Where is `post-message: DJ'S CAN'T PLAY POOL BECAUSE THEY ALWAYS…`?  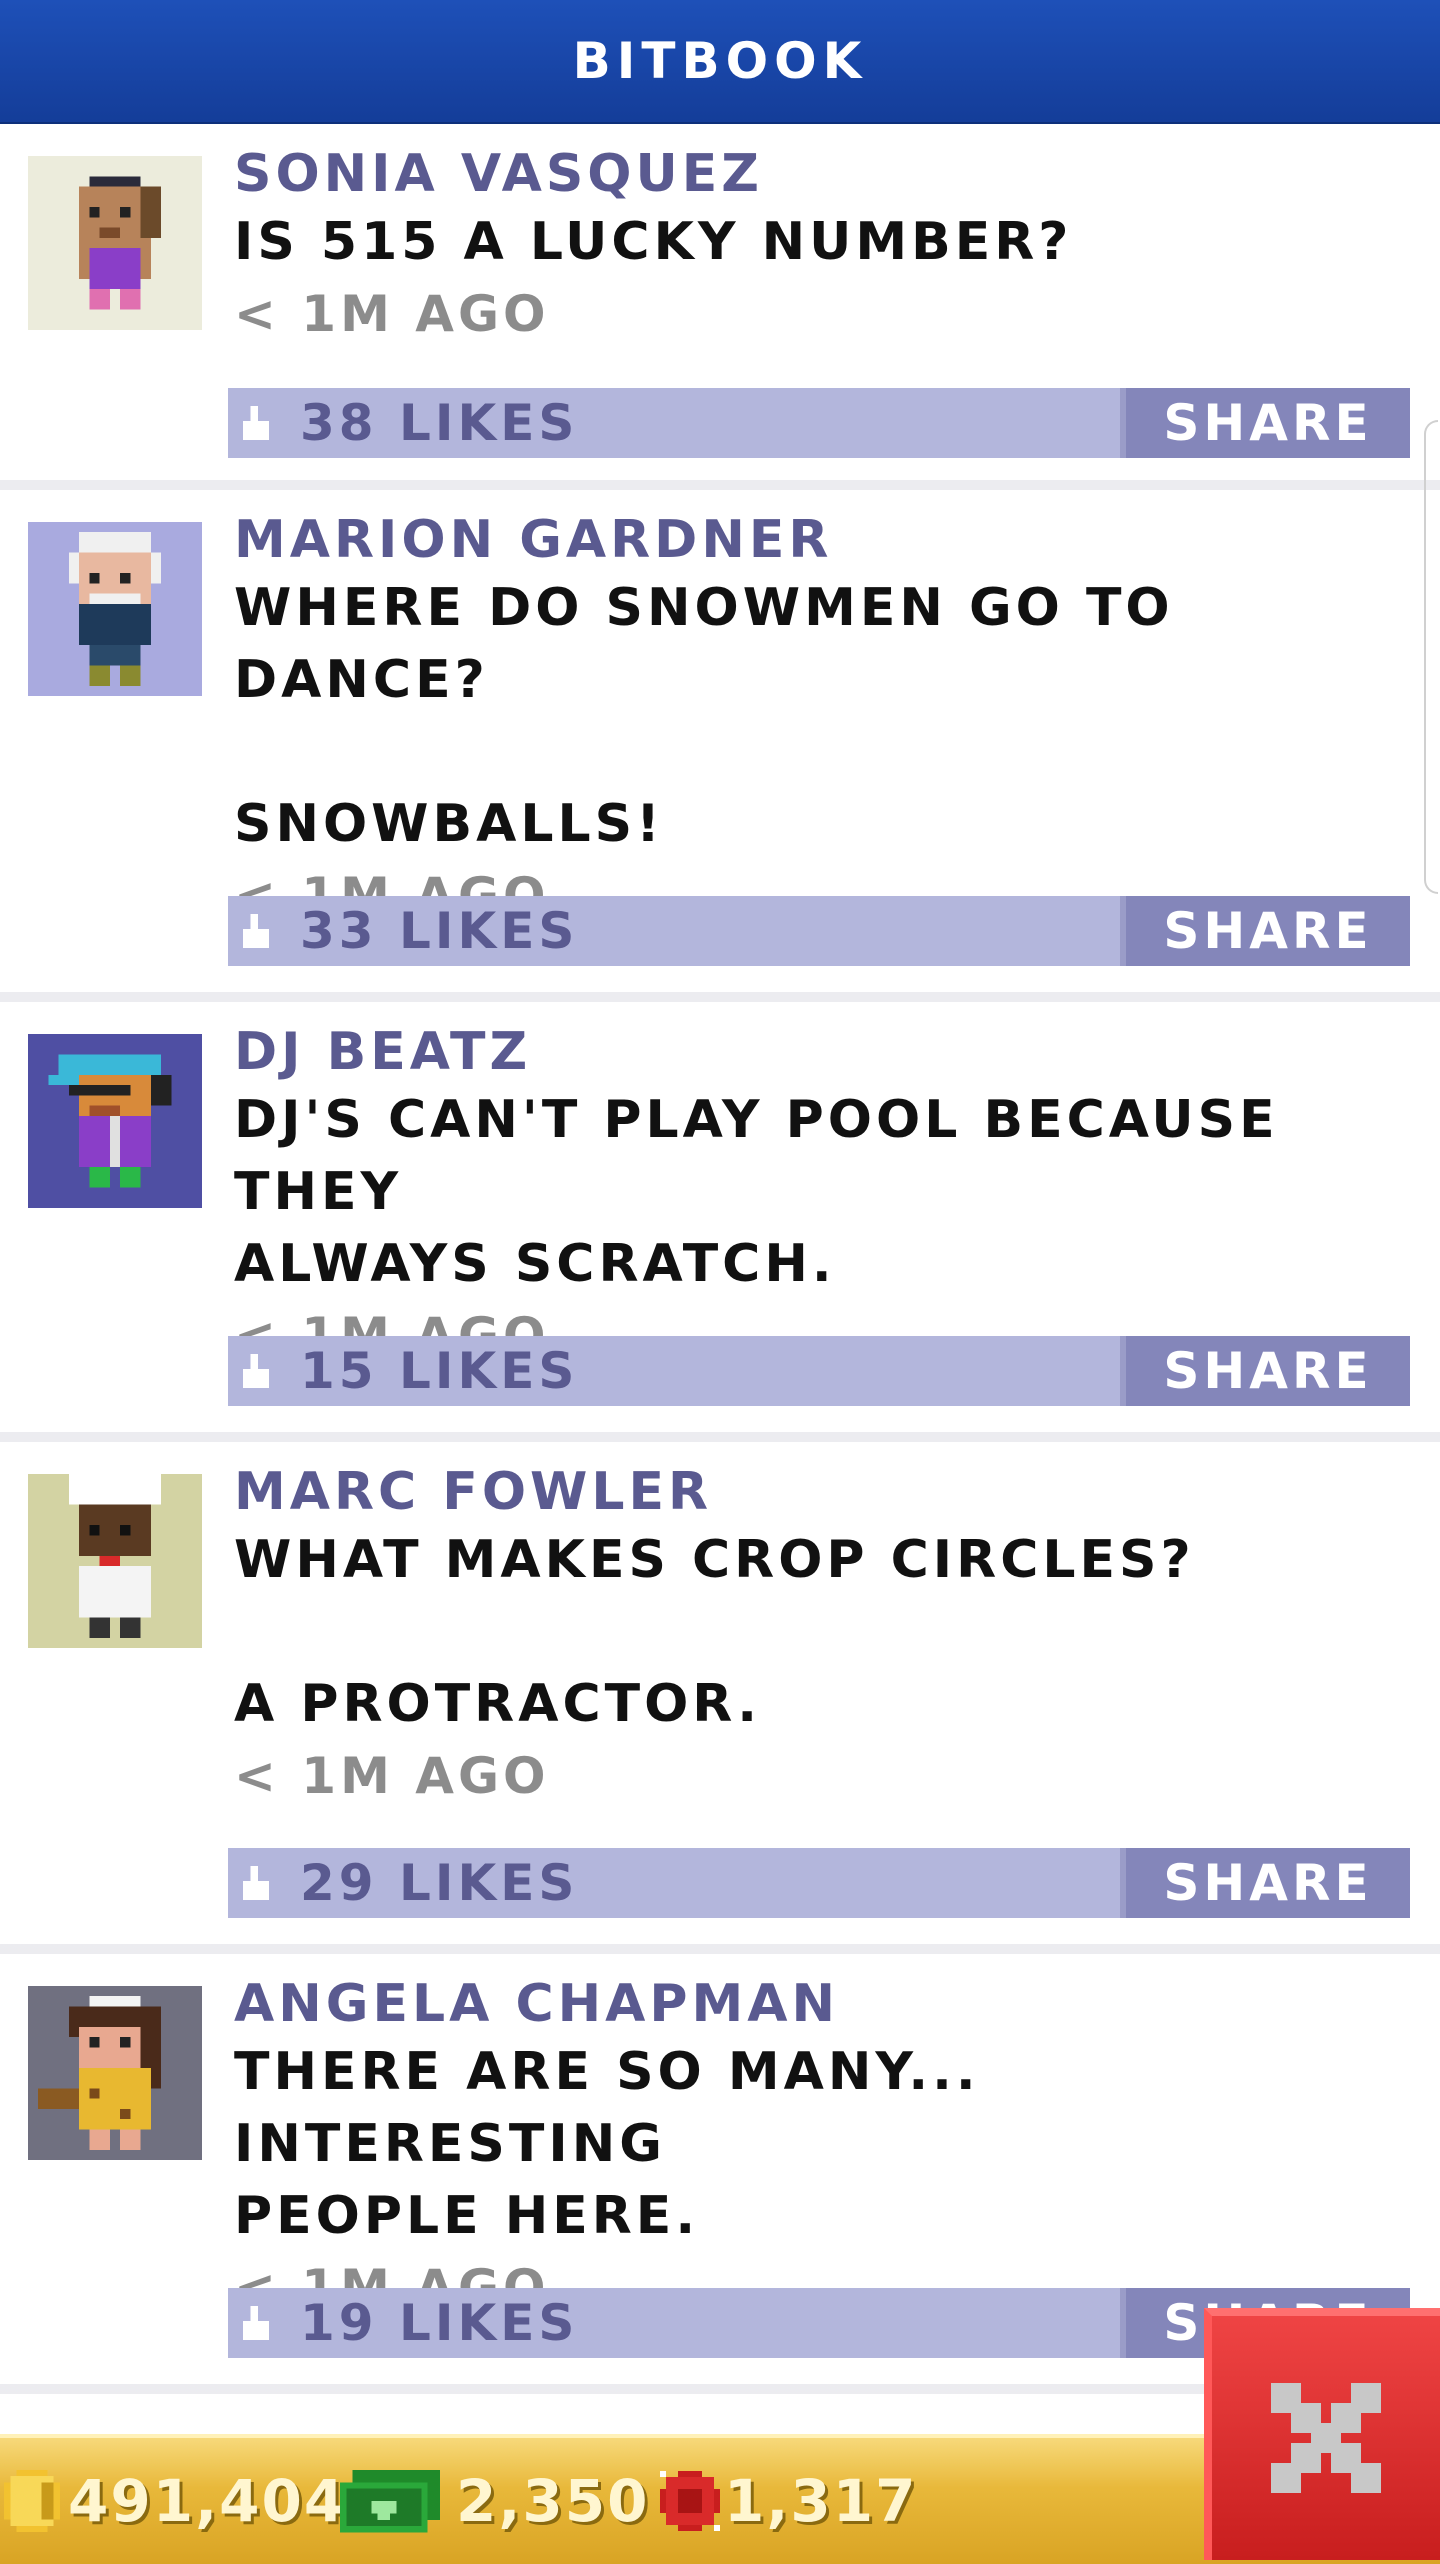 post-message: DJ'S CAN'T PLAY POOL BECAUSE THEY ALWAYS… is located at coordinates (756, 1192).